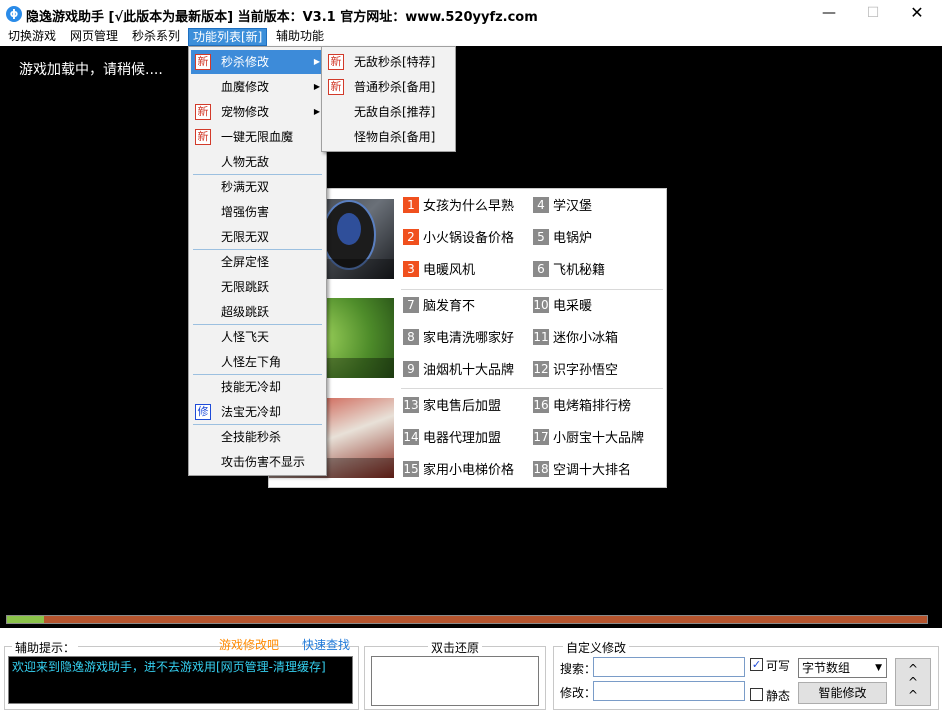 This screenshot has height=713, width=942. What do you see at coordinates (257, 62) in the screenshot?
I see `menu-item: 秒杀修改新 ▶` at bounding box center [257, 62].